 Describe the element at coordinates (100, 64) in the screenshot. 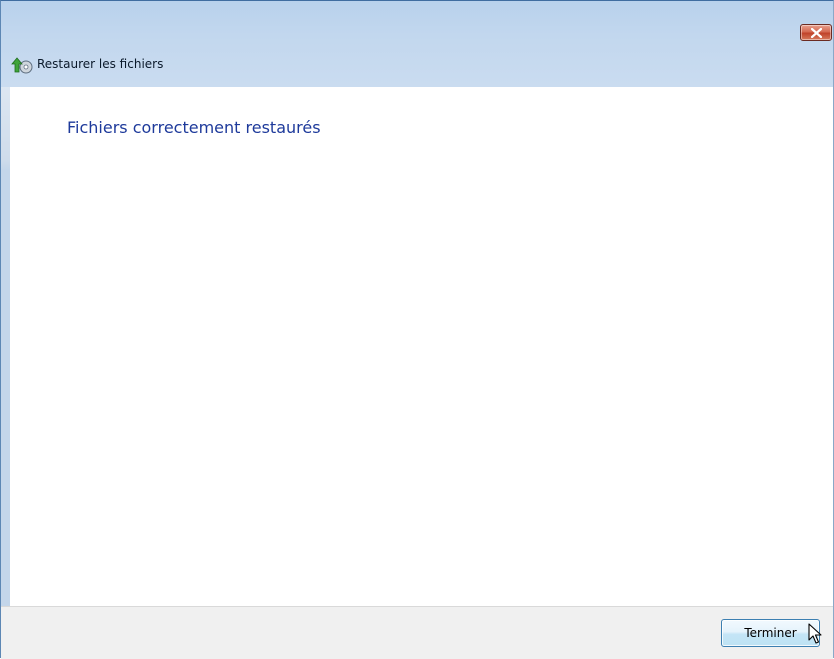

I see `window-title: Restaurer les fichiers` at that location.